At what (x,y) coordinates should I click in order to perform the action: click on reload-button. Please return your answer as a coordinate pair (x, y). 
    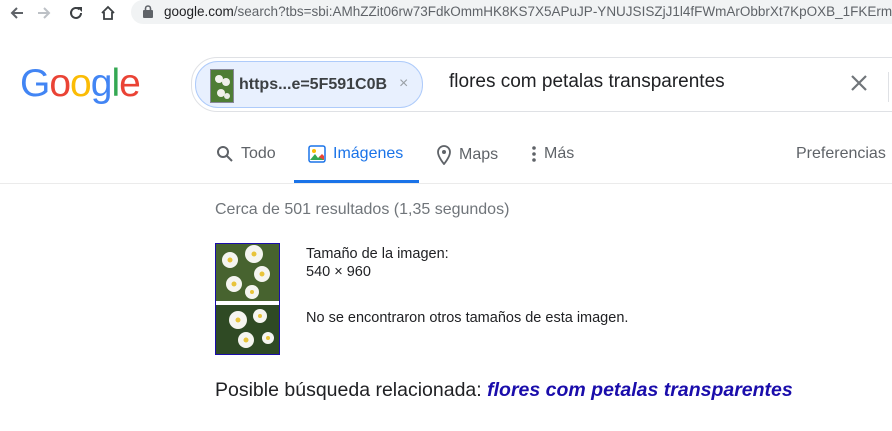
    Looking at the image, I should click on (76, 13).